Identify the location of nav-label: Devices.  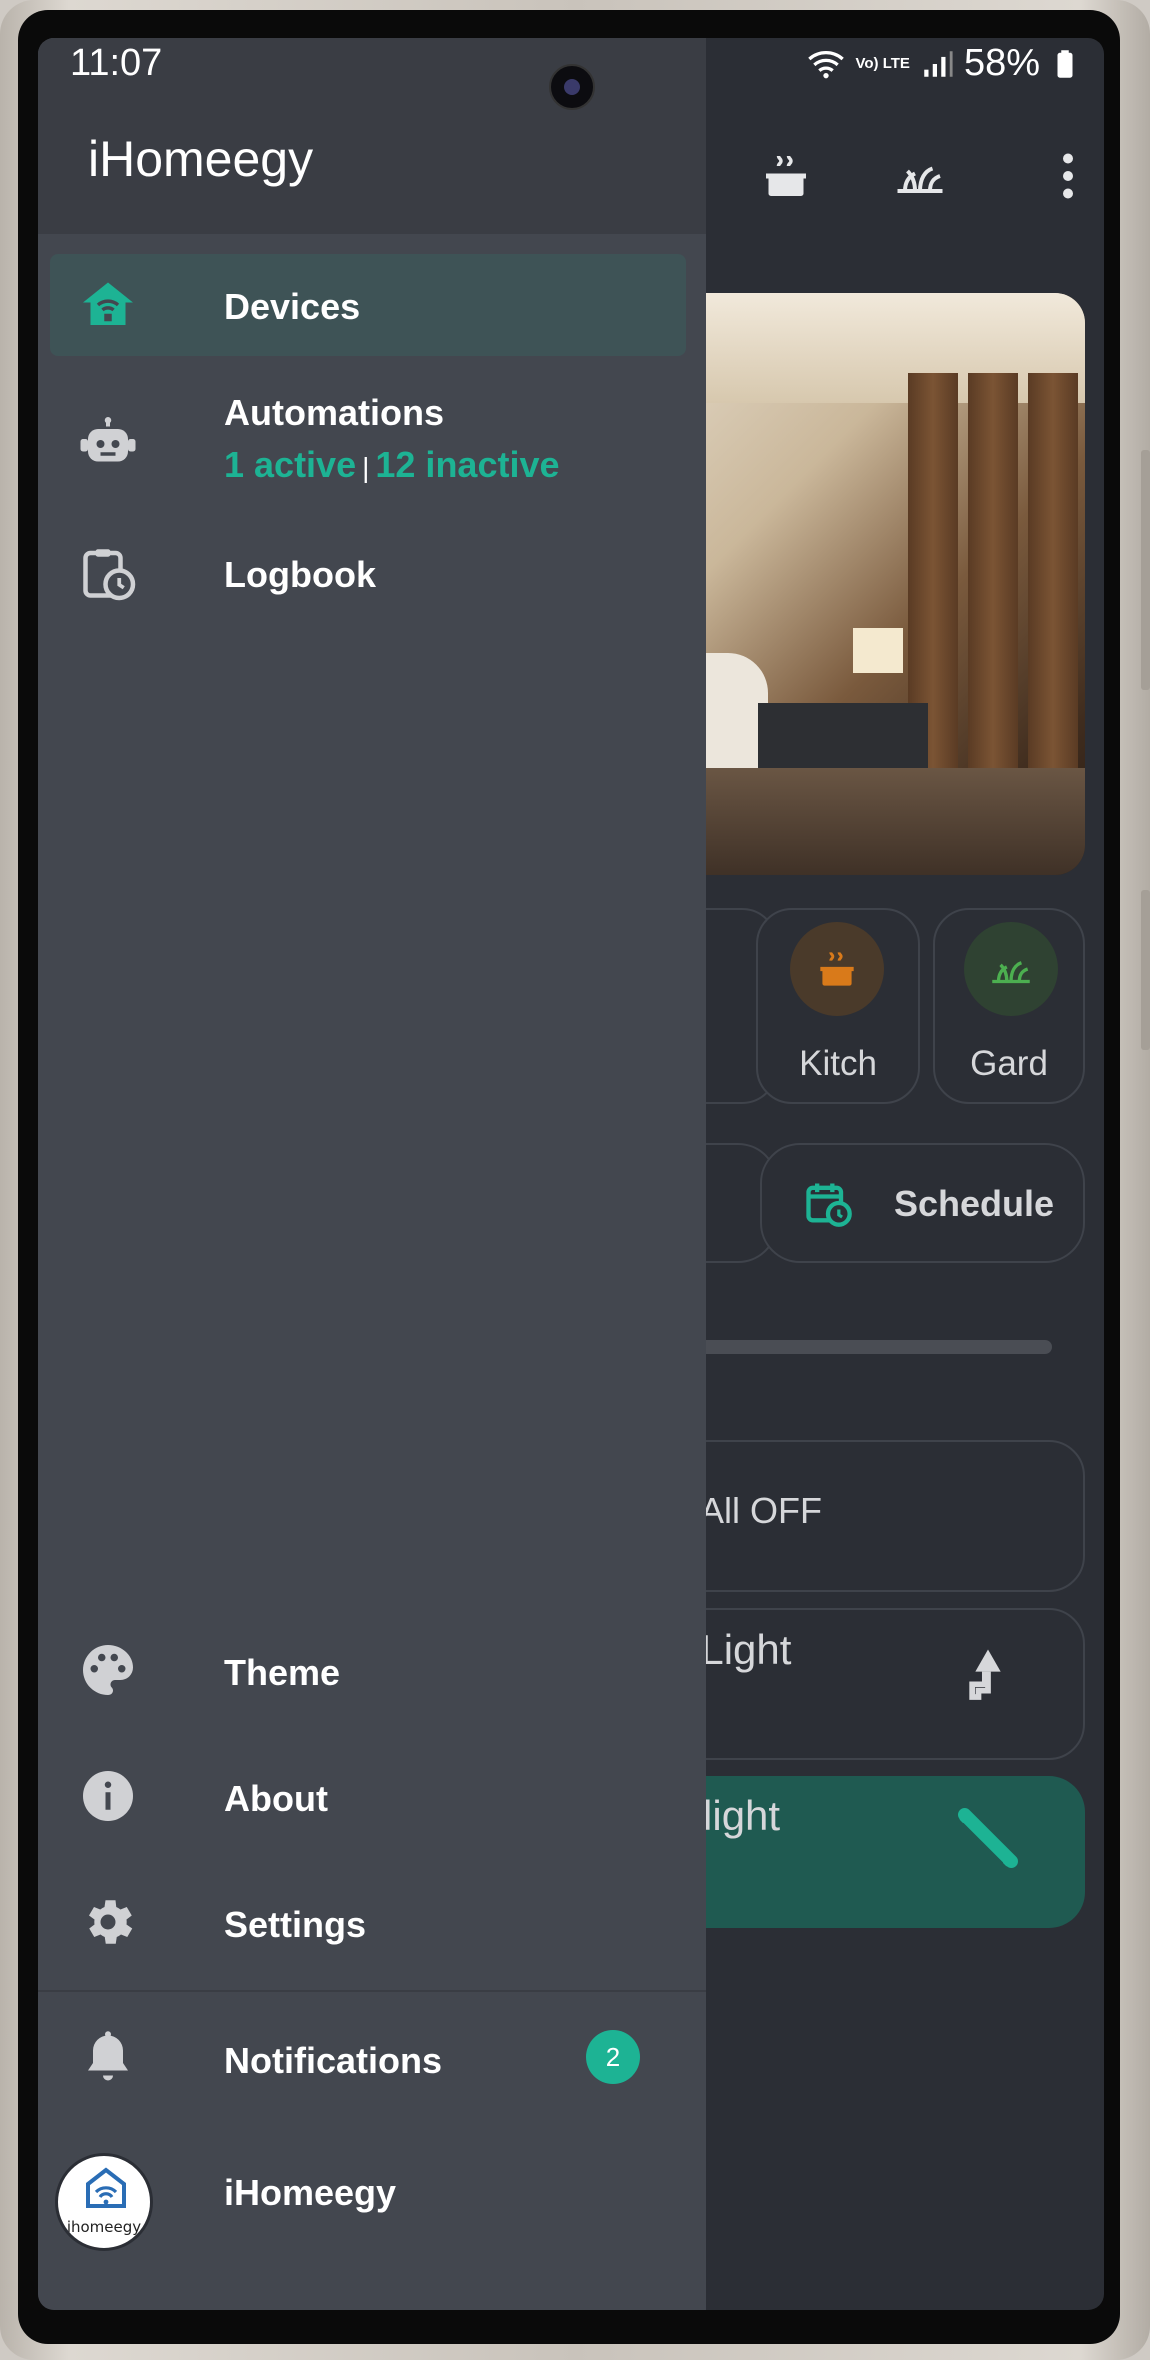
(292, 306).